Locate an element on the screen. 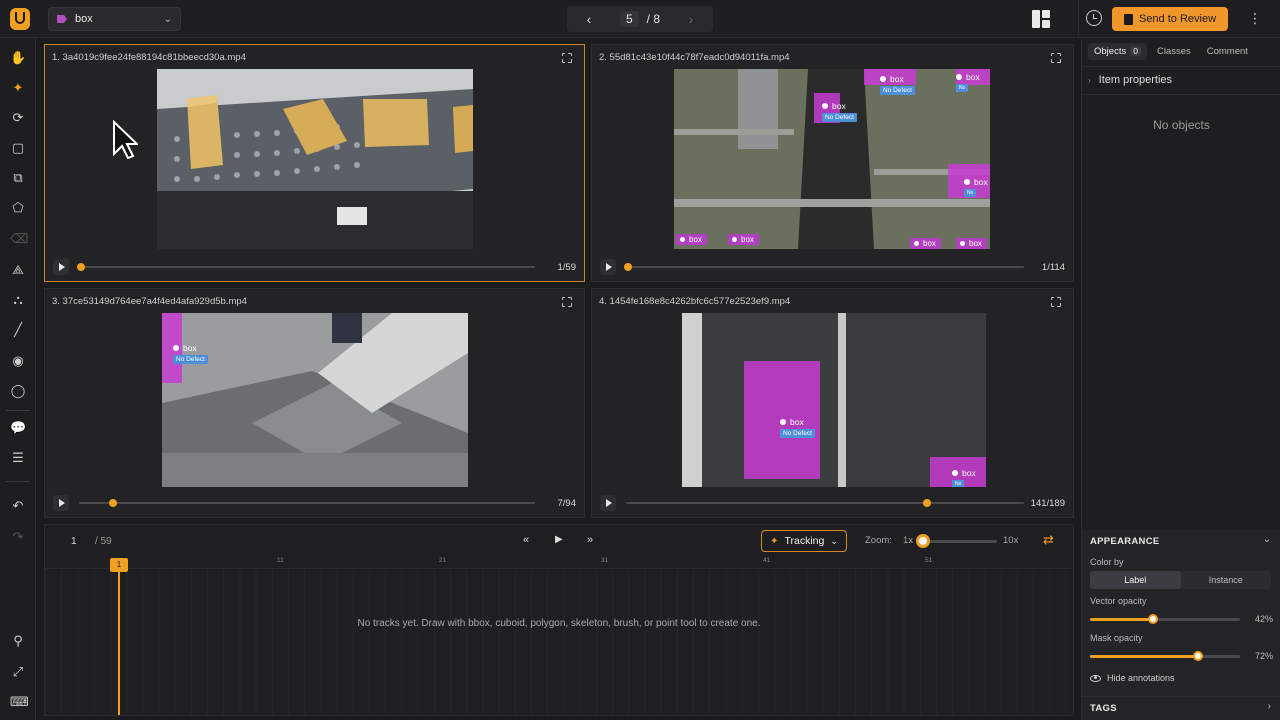 The image size is (1280, 720). loop-icon: ⇄ is located at coordinates (1050, 540).